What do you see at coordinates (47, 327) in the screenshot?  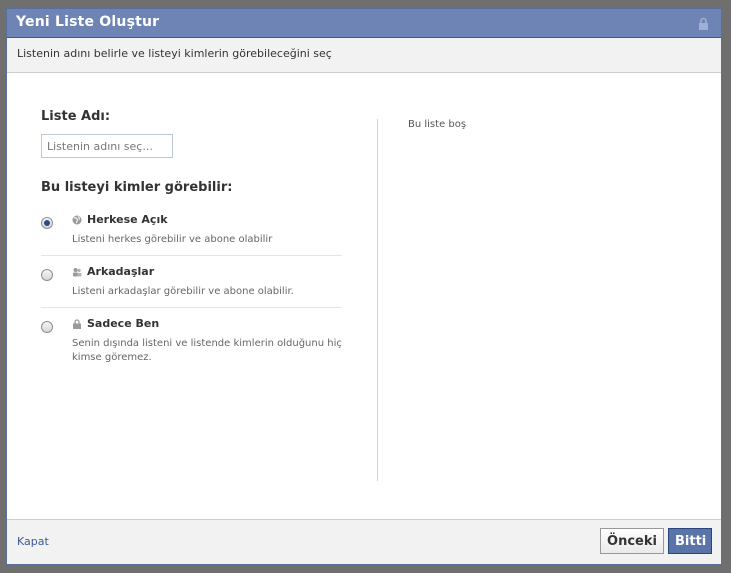 I see `radio-only-me` at bounding box center [47, 327].